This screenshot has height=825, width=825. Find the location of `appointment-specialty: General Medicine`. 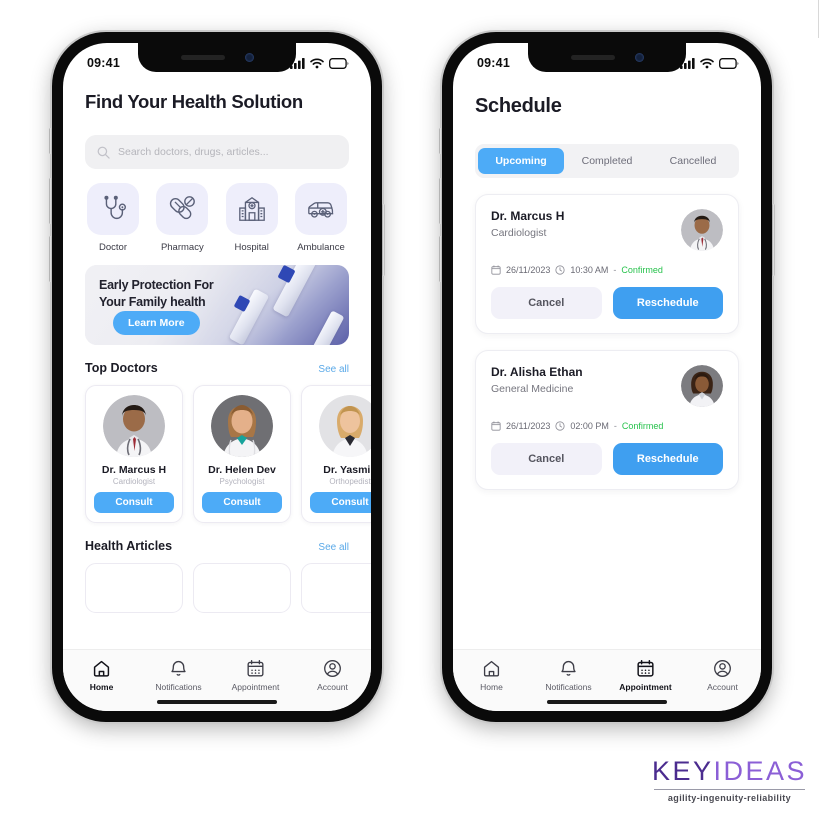

appointment-specialty: General Medicine is located at coordinates (532, 389).